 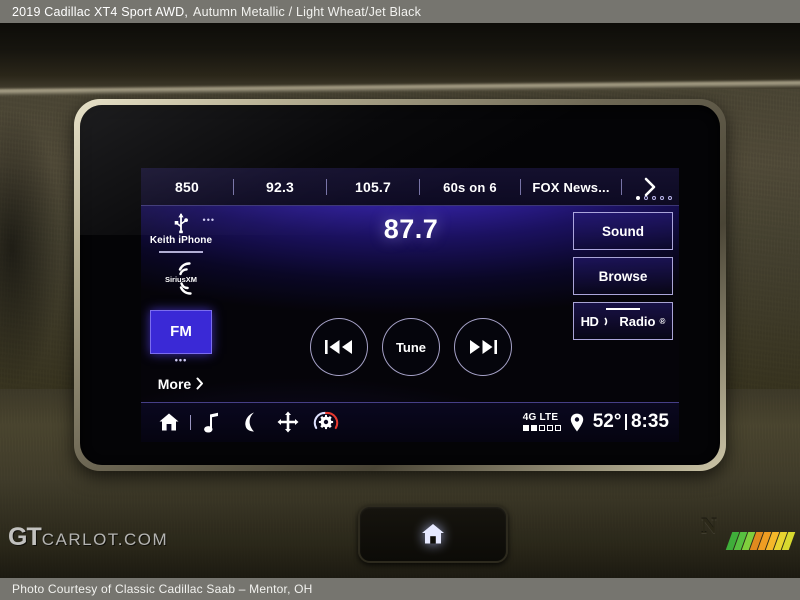 I want to click on status-bar-icons, so click(x=243, y=422).